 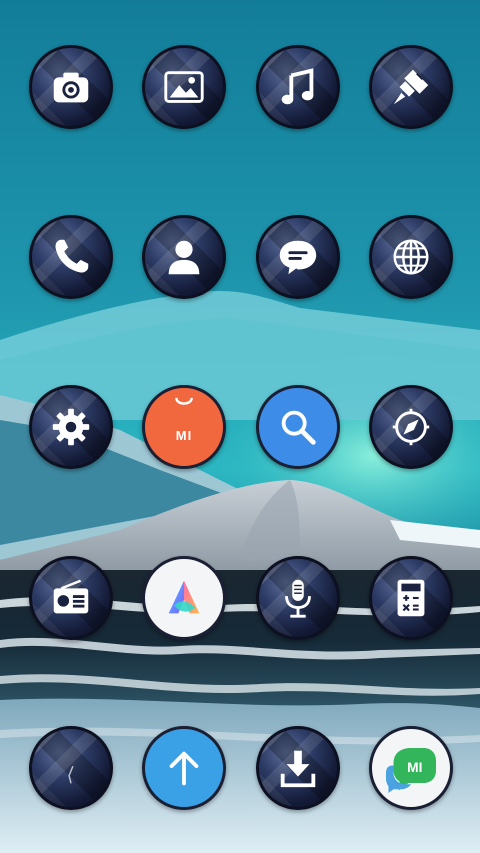 I want to click on app-mi-chat: MI, so click(x=411, y=768).